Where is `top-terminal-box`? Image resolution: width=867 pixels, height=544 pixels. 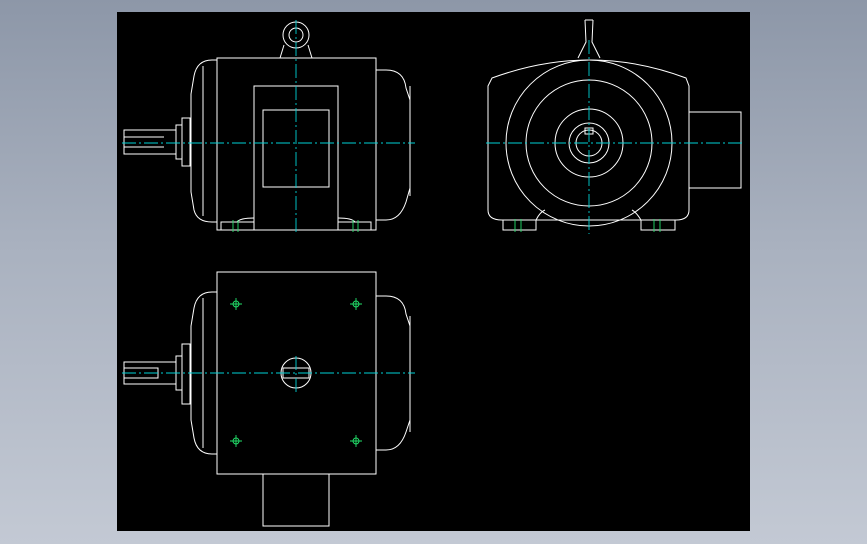
top-terminal-box is located at coordinates (296, 500).